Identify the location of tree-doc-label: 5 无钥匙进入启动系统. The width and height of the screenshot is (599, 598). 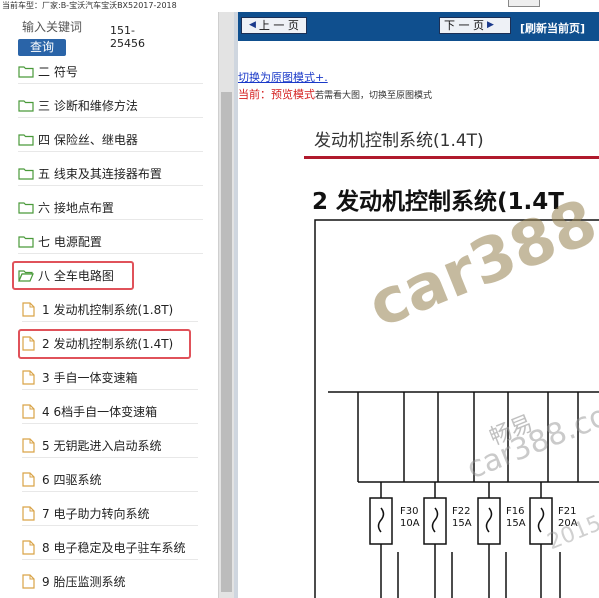
(102, 445).